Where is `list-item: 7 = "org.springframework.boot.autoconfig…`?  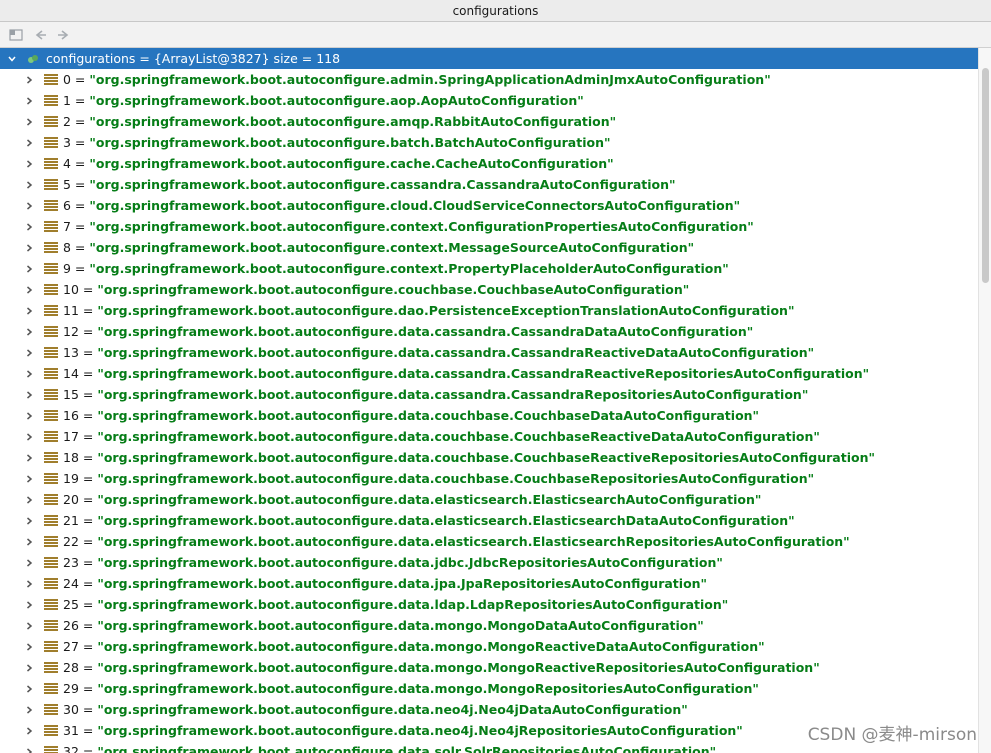
list-item: 7 = "org.springframework.boot.autoconfig… is located at coordinates (489, 226).